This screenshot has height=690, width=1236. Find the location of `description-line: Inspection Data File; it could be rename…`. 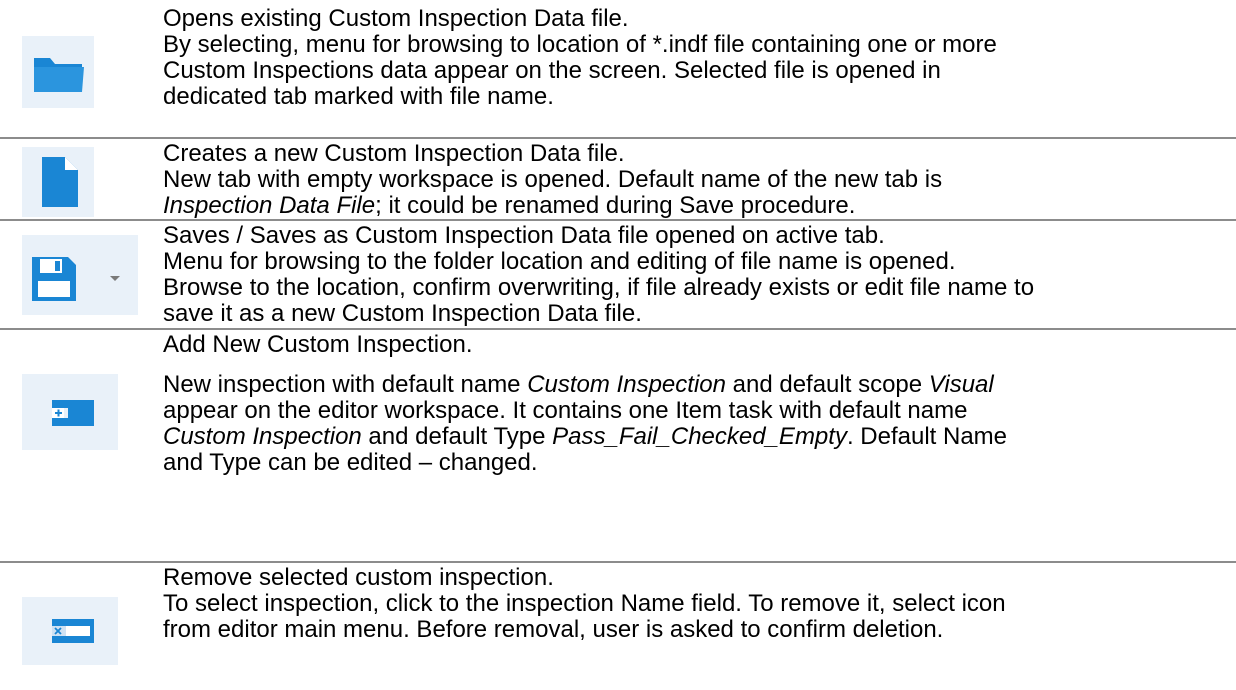

description-line: Inspection Data File; it could be rename… is located at coordinates (699, 206).